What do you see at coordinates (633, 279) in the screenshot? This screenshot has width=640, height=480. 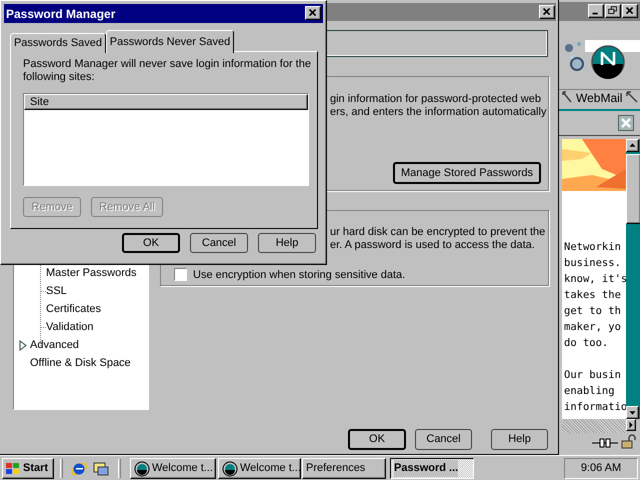 I see `scrollbar` at bounding box center [633, 279].